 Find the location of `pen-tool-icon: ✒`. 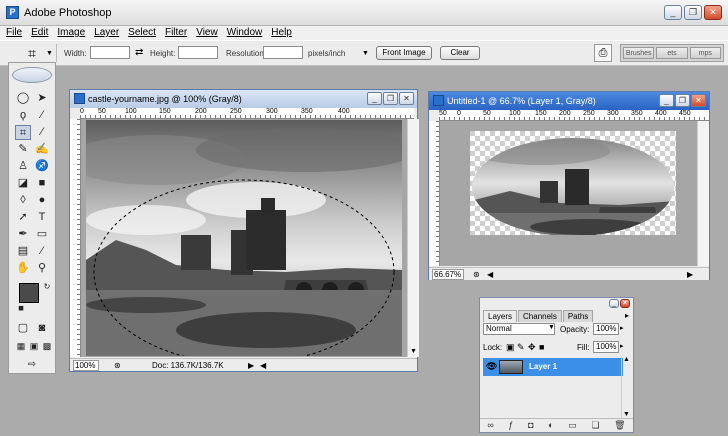

pen-tool-icon: ✒ is located at coordinates (23, 234).